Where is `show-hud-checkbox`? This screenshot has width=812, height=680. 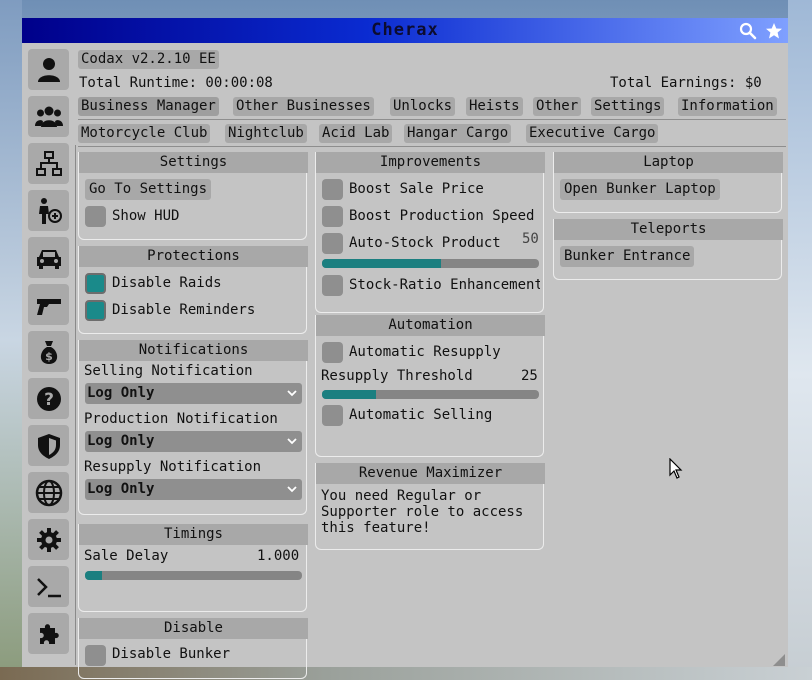 show-hud-checkbox is located at coordinates (95, 216).